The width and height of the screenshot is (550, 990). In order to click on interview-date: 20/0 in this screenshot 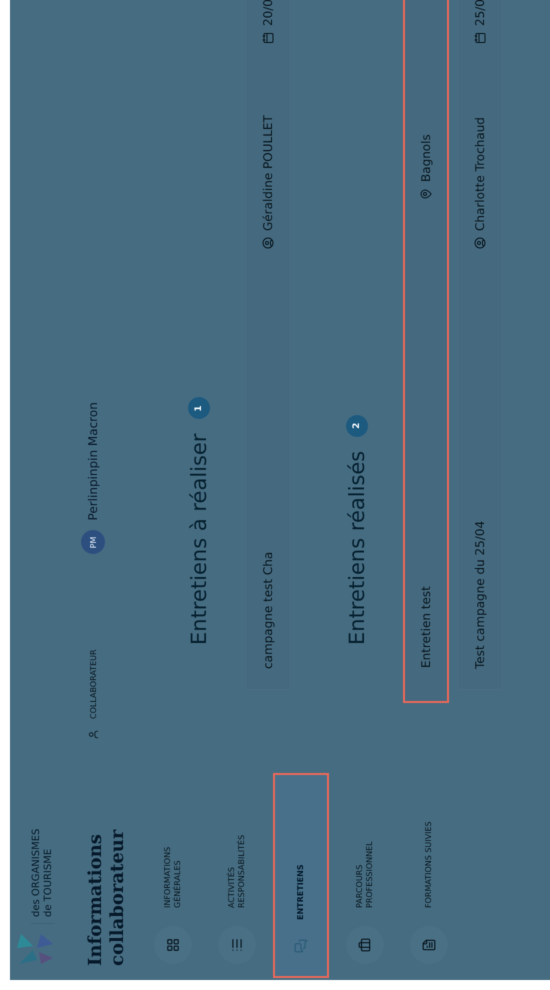, I will do `click(268, 22)`.